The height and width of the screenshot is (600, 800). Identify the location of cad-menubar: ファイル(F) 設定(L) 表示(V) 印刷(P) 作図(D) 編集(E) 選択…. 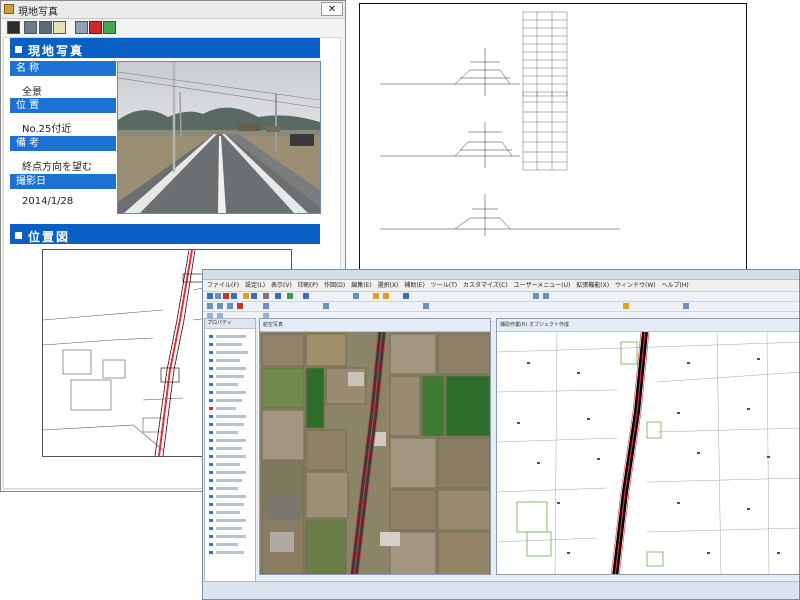
(501, 286).